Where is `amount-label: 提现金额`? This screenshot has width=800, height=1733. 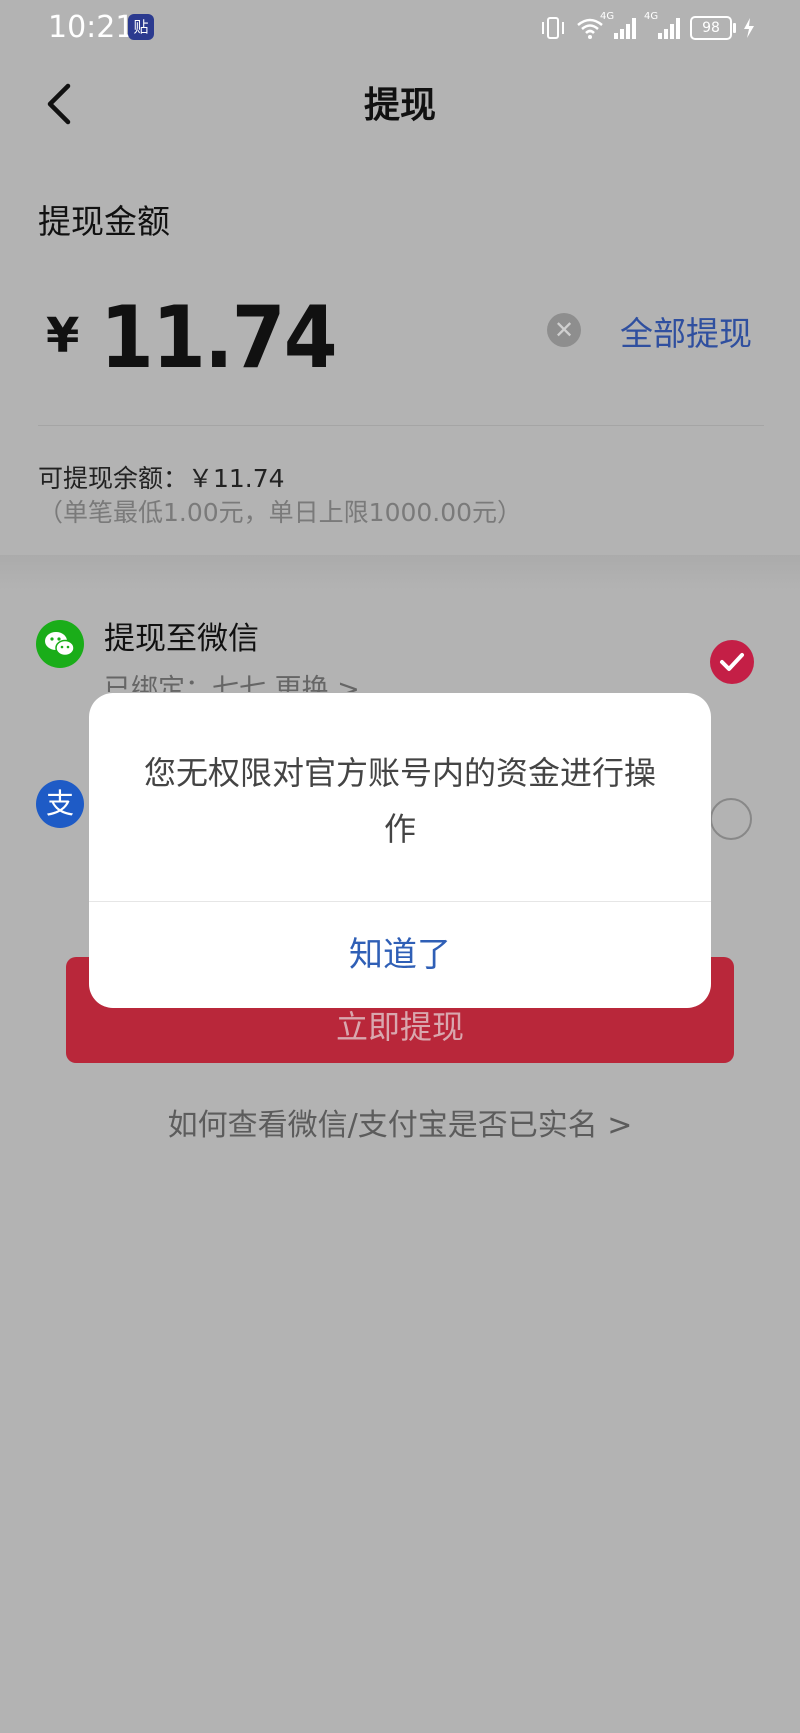
amount-label: 提现金额 is located at coordinates (104, 221).